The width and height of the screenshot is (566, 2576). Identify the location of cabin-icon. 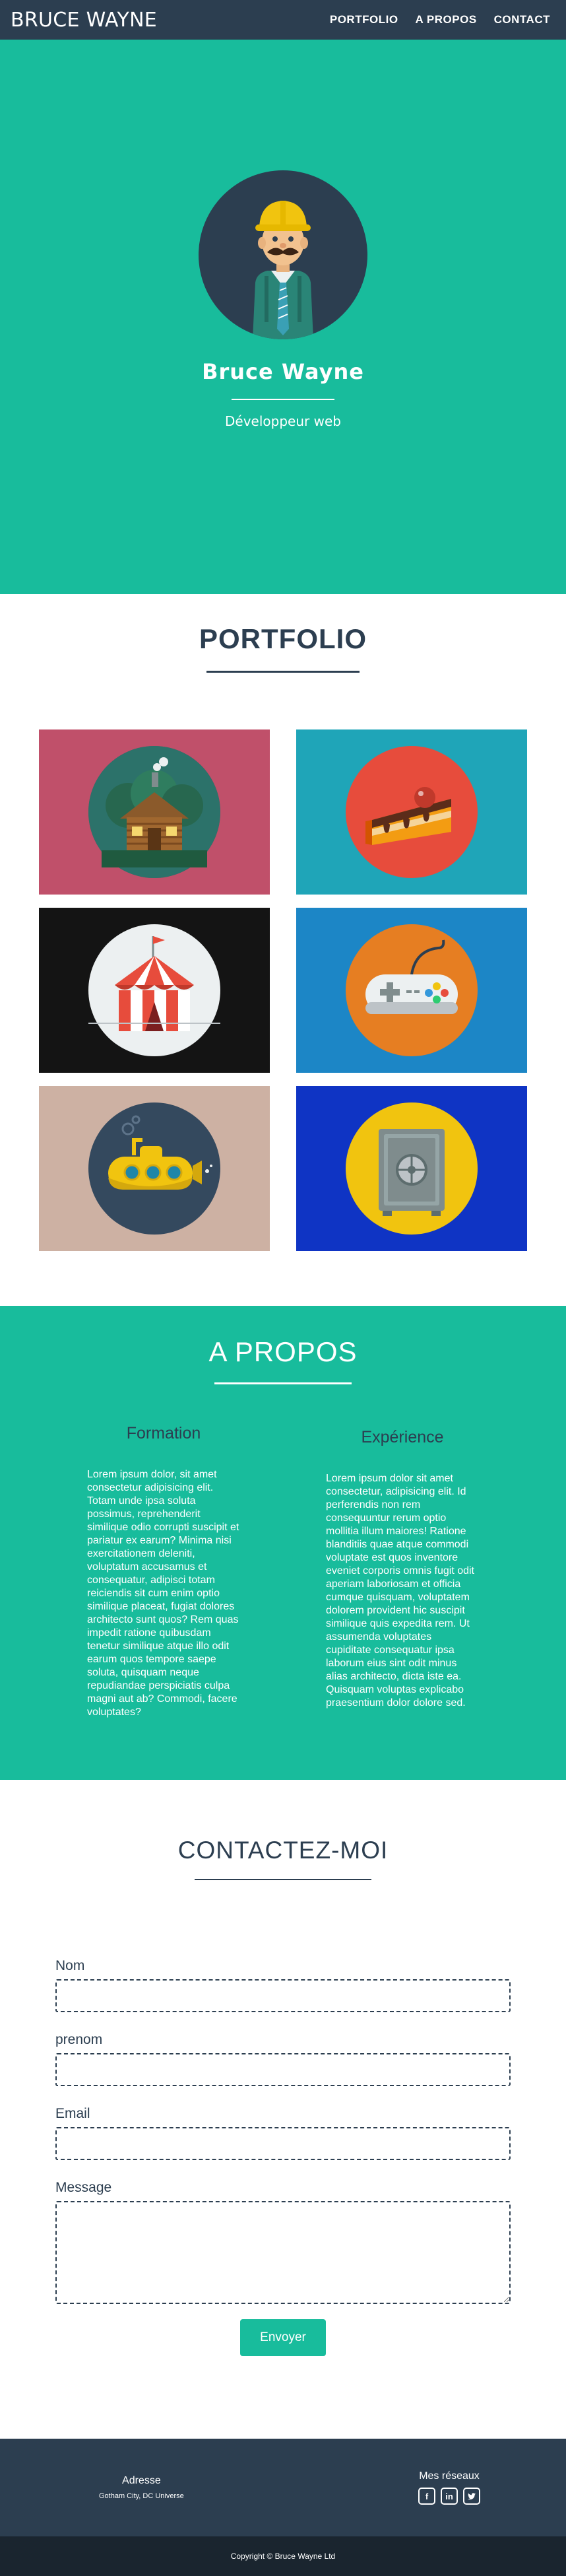
(154, 812).